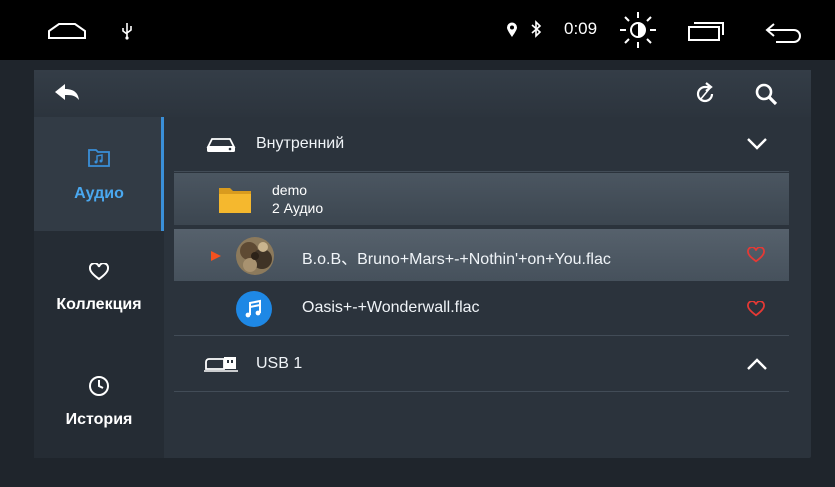 This screenshot has height=487, width=835. Describe the element at coordinates (235, 201) in the screenshot. I see `folder-icon` at that location.